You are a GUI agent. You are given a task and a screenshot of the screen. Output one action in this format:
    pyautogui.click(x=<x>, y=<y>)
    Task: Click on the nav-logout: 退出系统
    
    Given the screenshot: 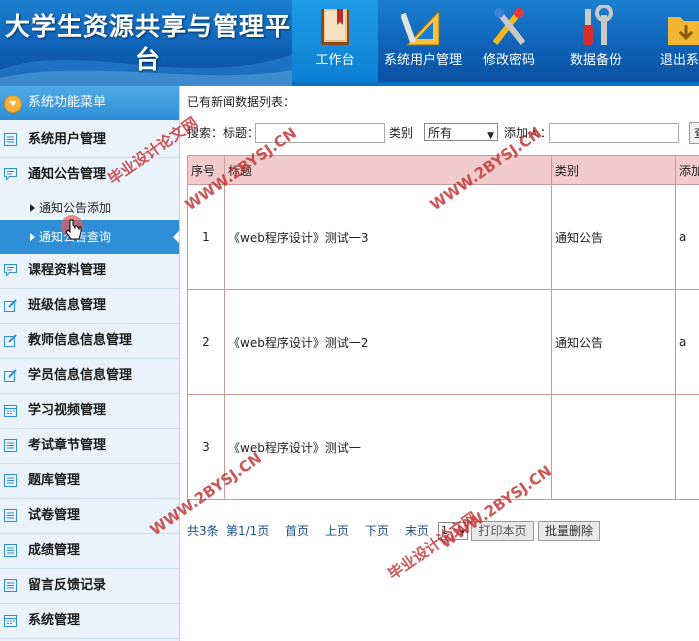 What is the action you would take?
    pyautogui.click(x=671, y=42)
    